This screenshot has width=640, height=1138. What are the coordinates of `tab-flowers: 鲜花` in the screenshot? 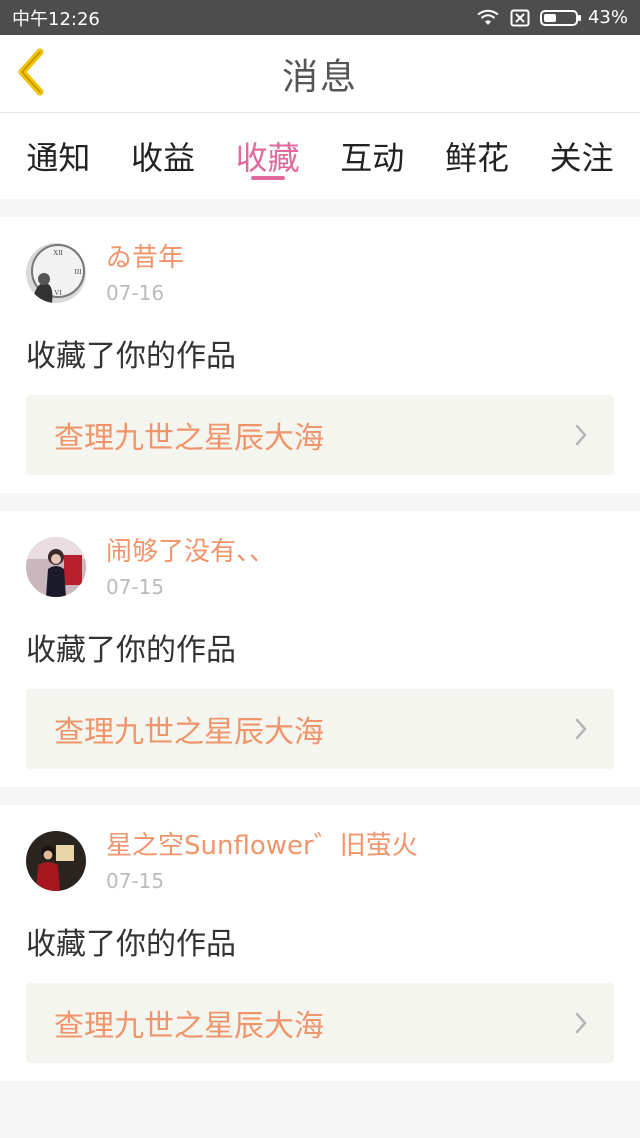 It's located at (477, 156).